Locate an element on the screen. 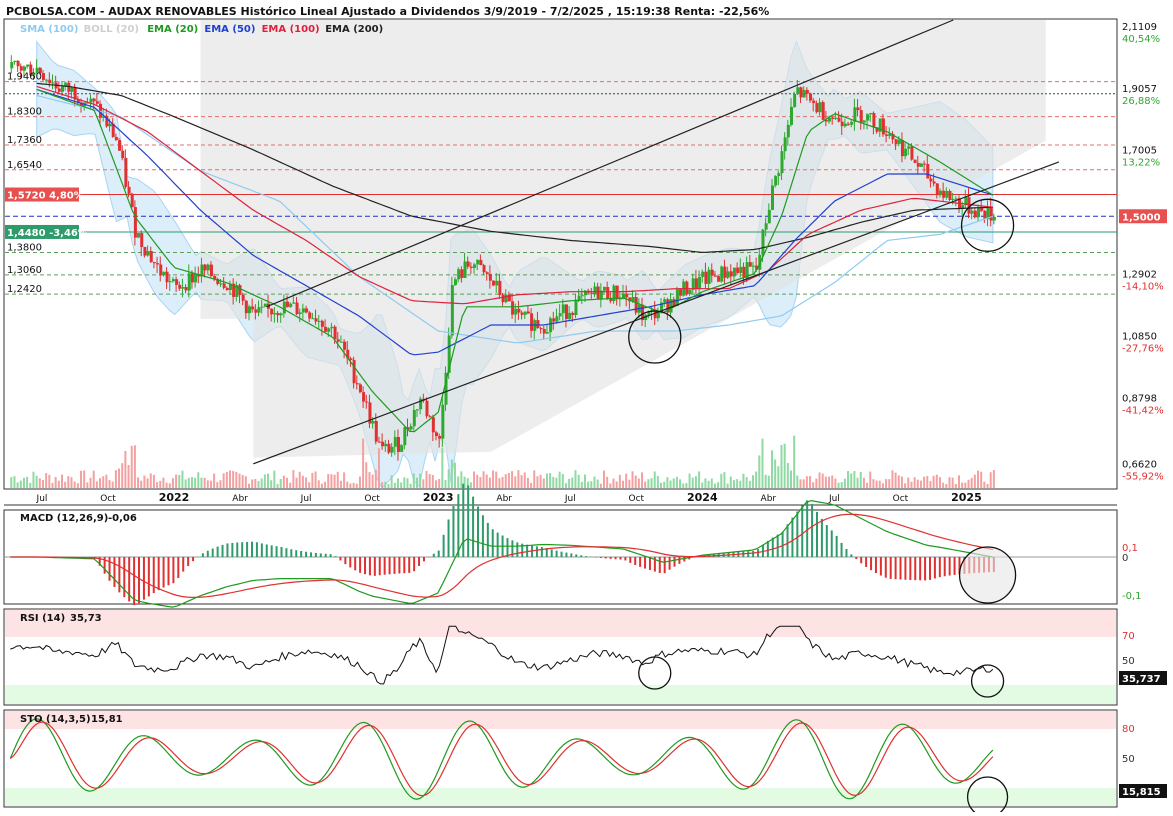 This screenshot has height=816, width=1173. sto-tick-80: 80 is located at coordinates (1128, 729).